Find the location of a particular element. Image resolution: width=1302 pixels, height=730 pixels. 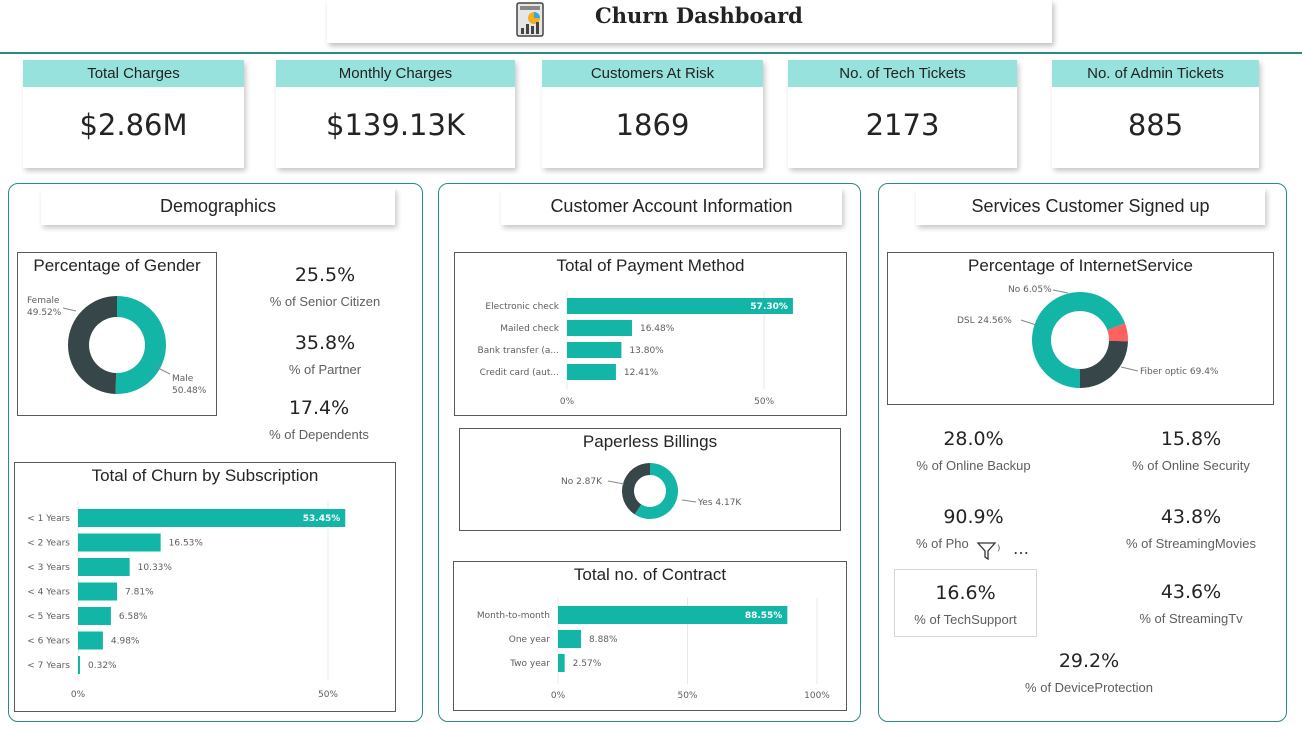

section-title: Customer Account Information is located at coordinates (671, 206).